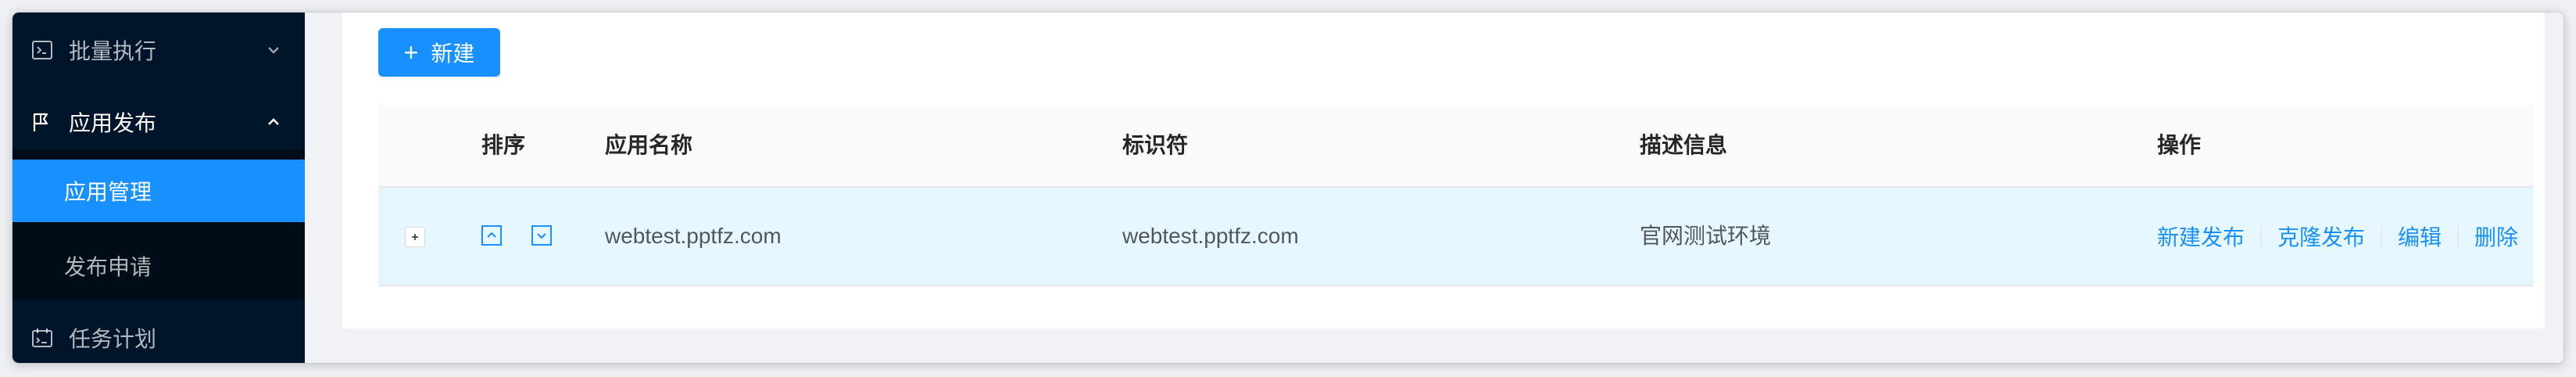 This screenshot has width=2576, height=377. What do you see at coordinates (2201, 237) in the screenshot?
I see `new-release-link: 新建发布` at bounding box center [2201, 237].